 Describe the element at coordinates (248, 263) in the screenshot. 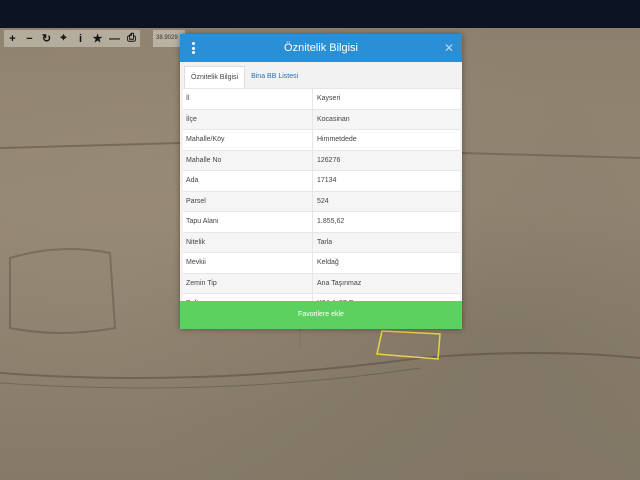

I see `row-key: Mevkii` at that location.